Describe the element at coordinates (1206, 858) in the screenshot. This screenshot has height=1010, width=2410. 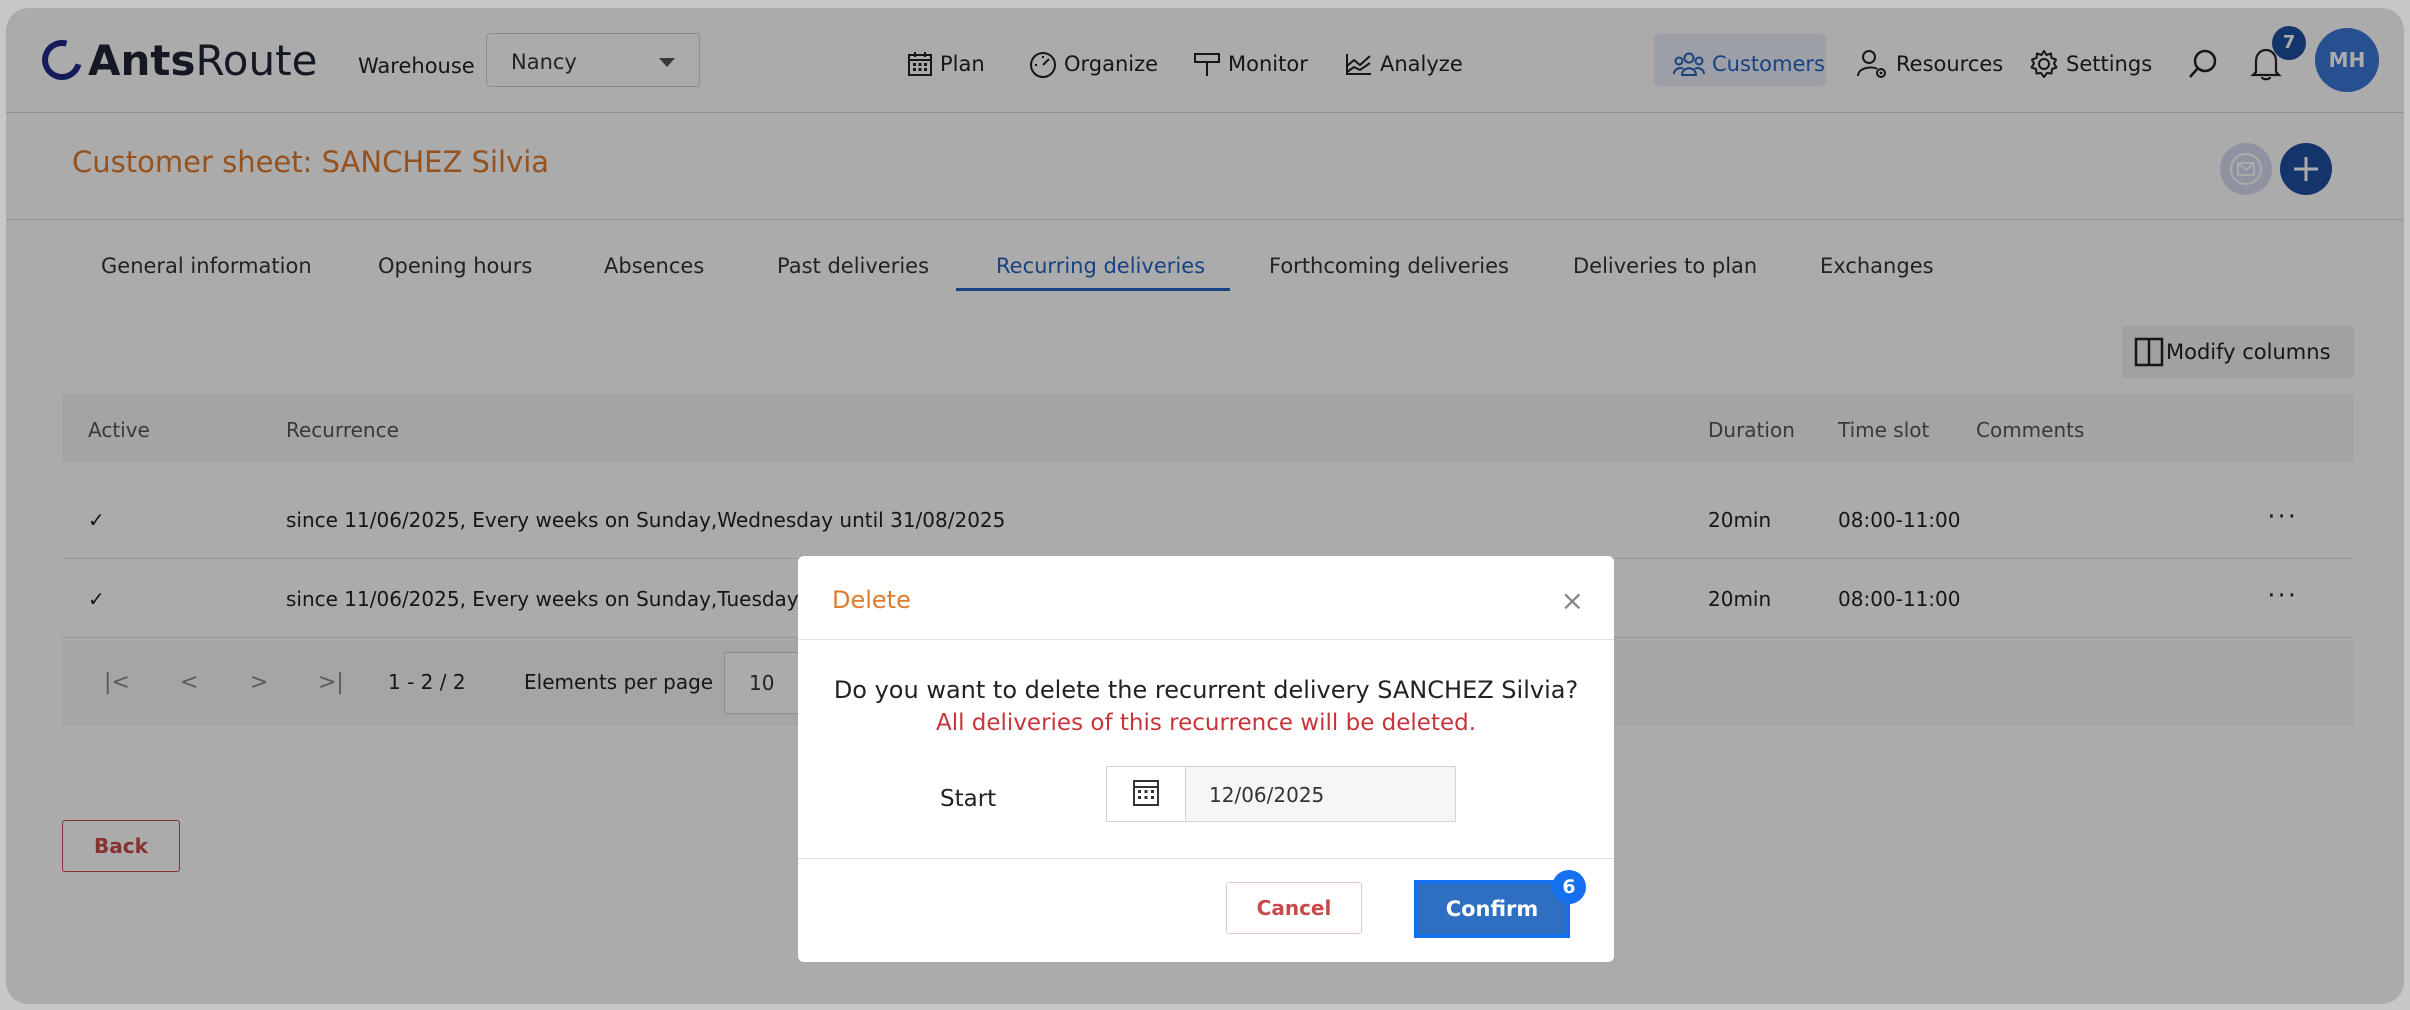
I see `dialog-footer-divider` at that location.